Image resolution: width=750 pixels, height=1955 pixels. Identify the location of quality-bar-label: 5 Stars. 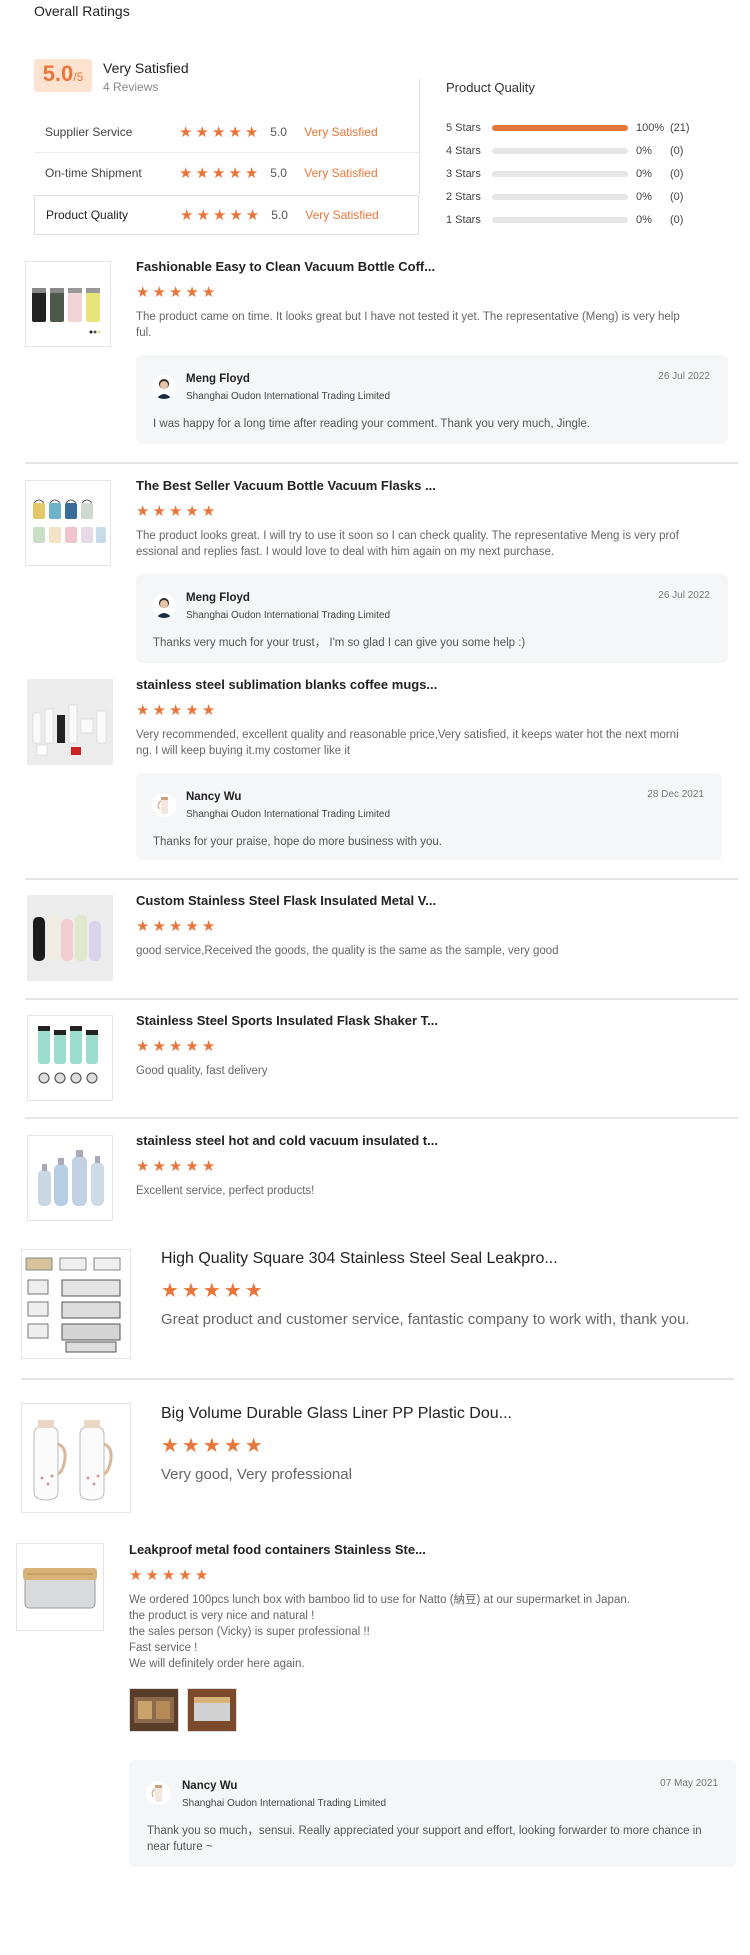
(463, 128).